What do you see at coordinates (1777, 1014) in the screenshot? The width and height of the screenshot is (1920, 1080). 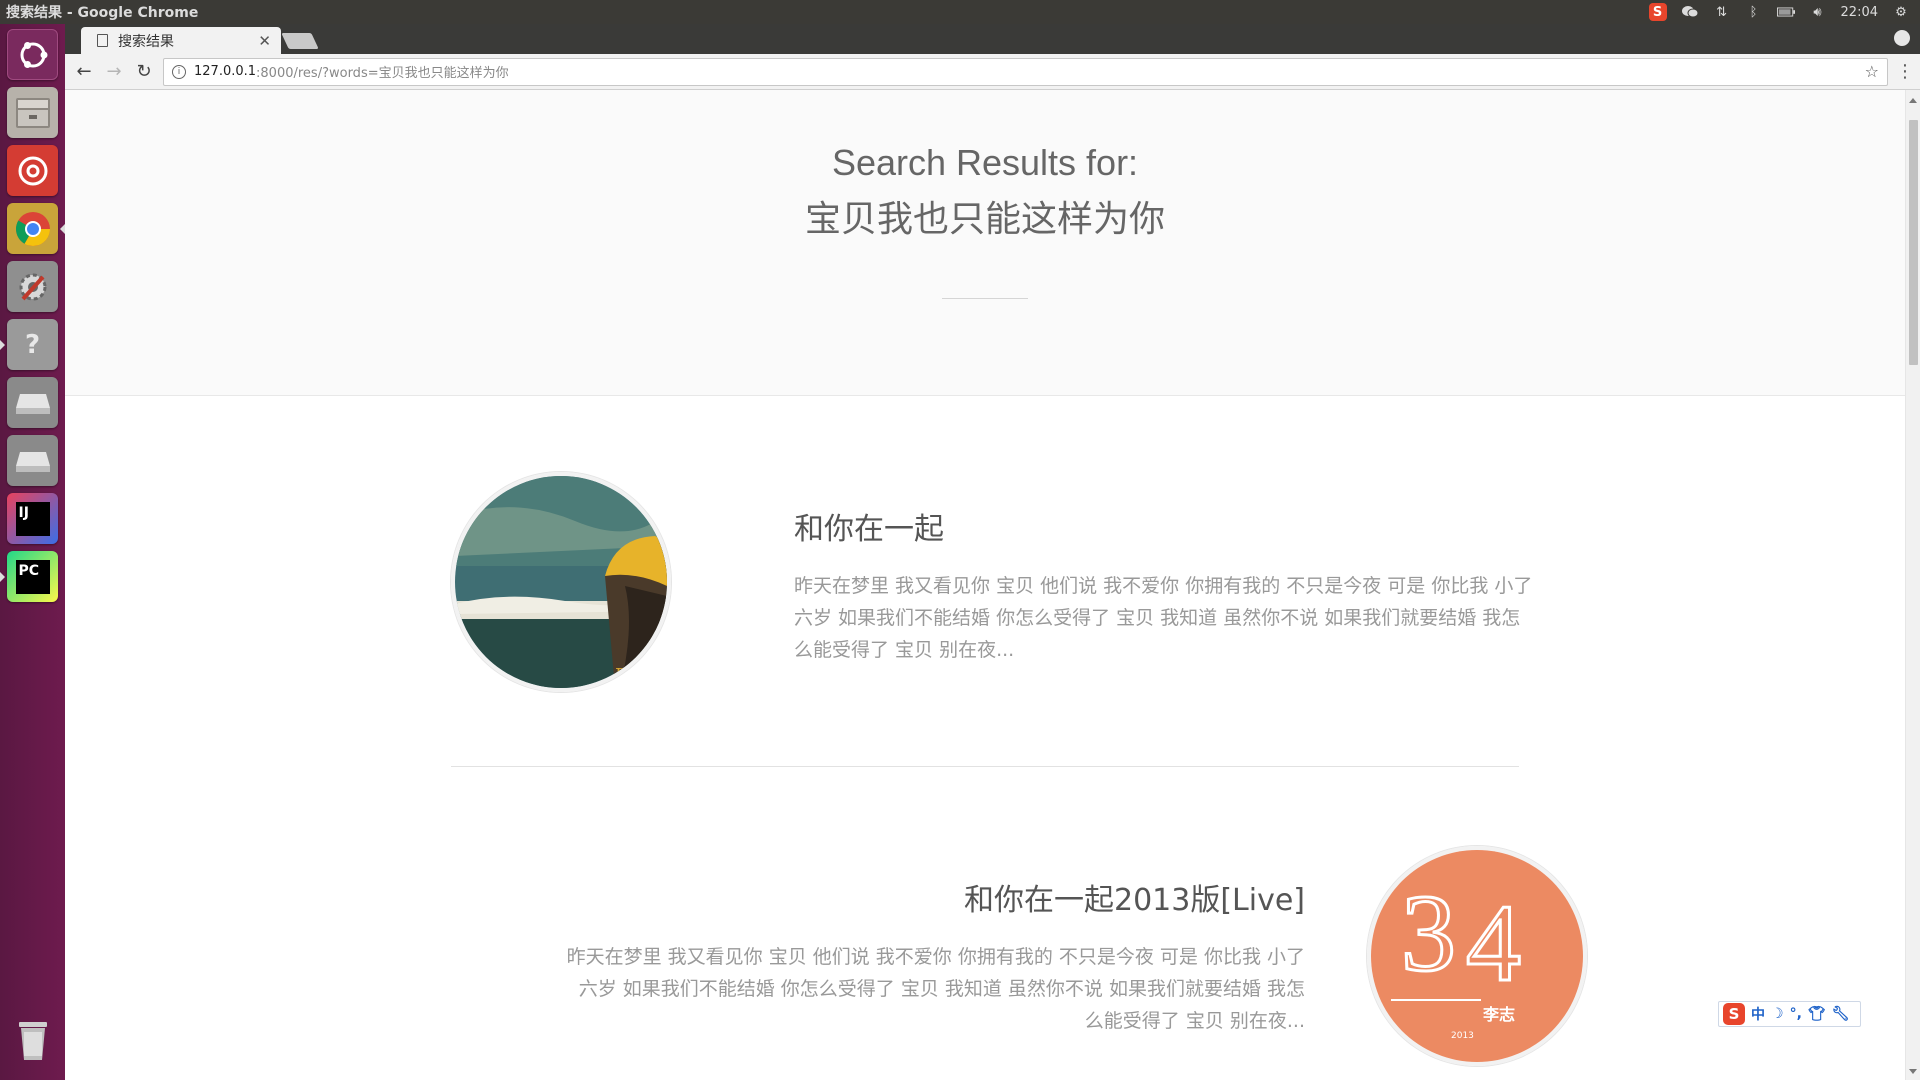 I see `moon-icon: ☽` at bounding box center [1777, 1014].